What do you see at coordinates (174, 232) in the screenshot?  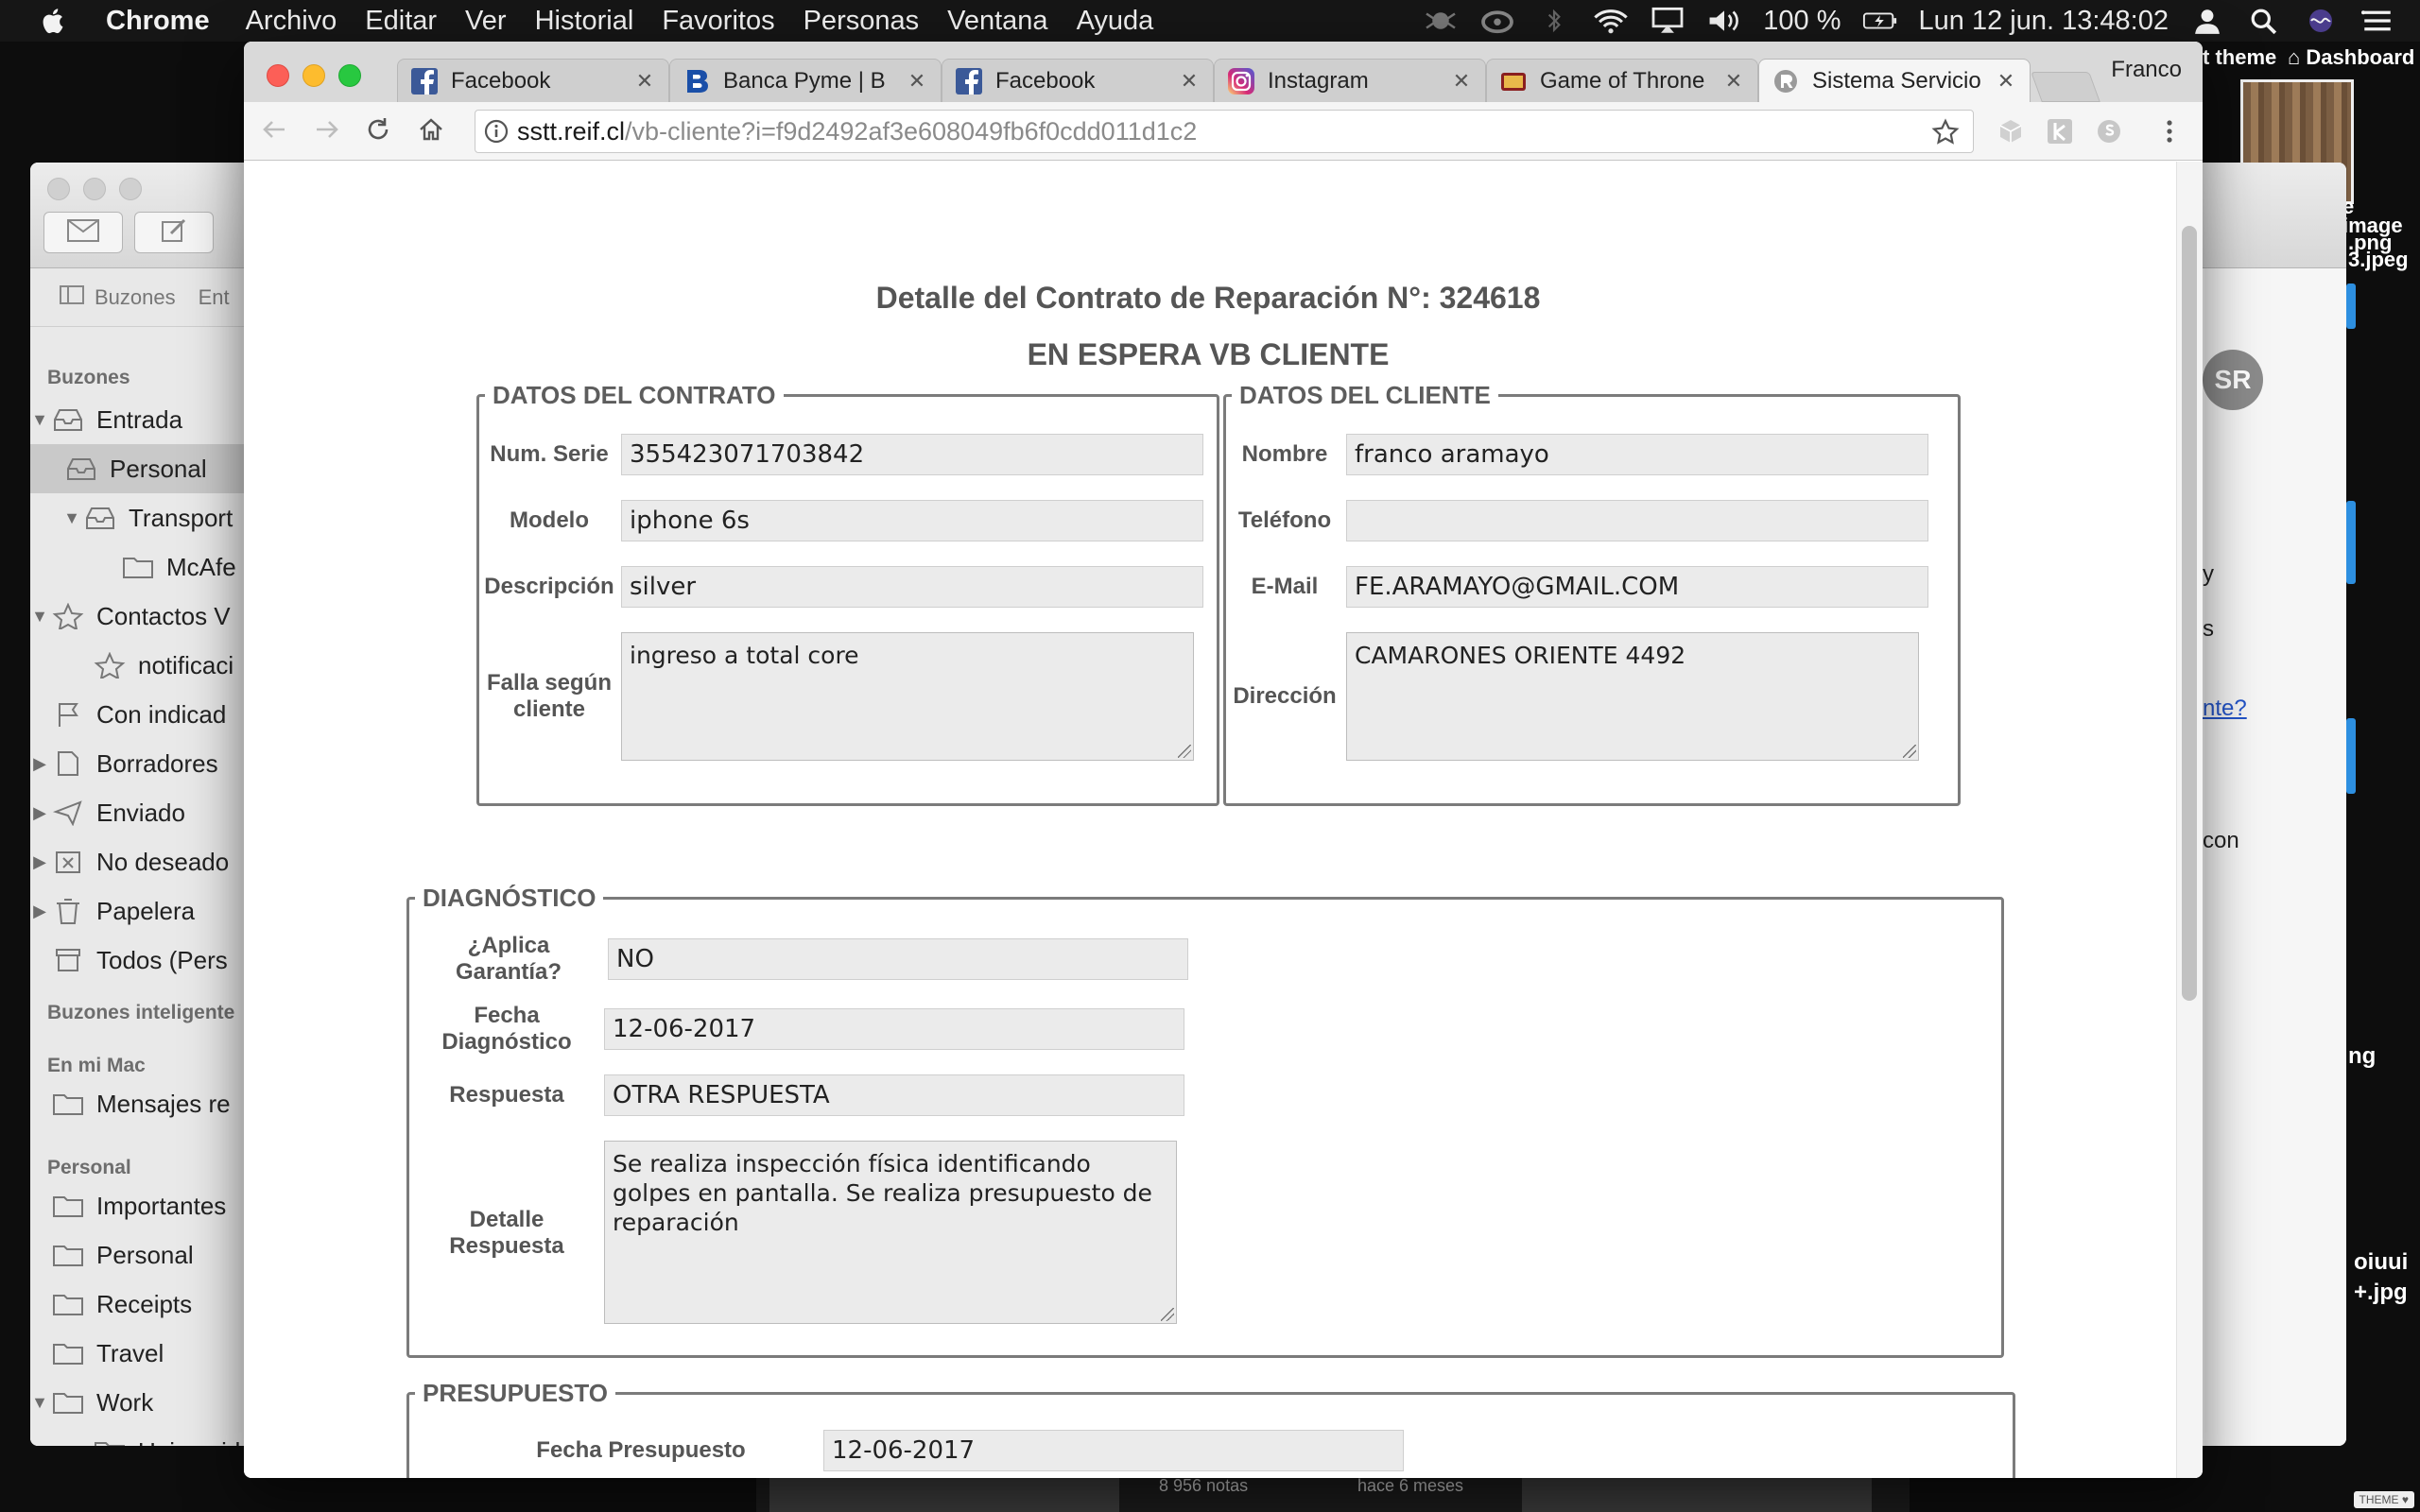 I see `compose-button` at bounding box center [174, 232].